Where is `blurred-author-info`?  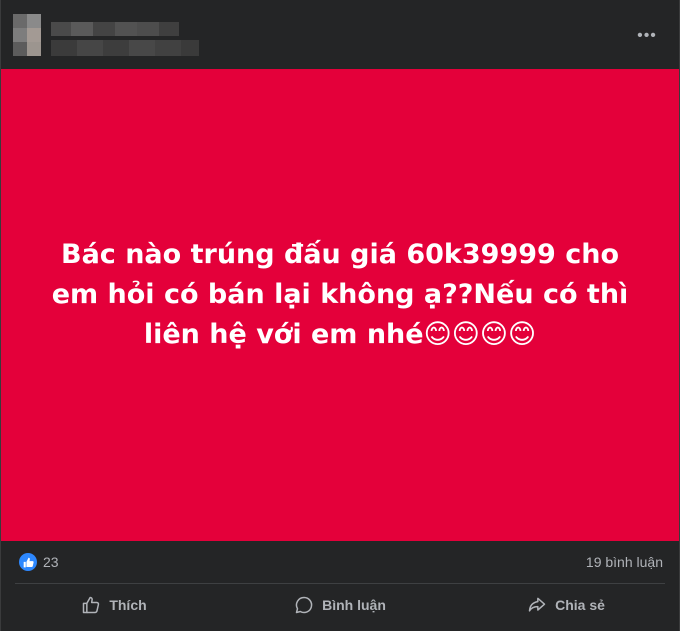
blurred-author-info is located at coordinates (104, 36).